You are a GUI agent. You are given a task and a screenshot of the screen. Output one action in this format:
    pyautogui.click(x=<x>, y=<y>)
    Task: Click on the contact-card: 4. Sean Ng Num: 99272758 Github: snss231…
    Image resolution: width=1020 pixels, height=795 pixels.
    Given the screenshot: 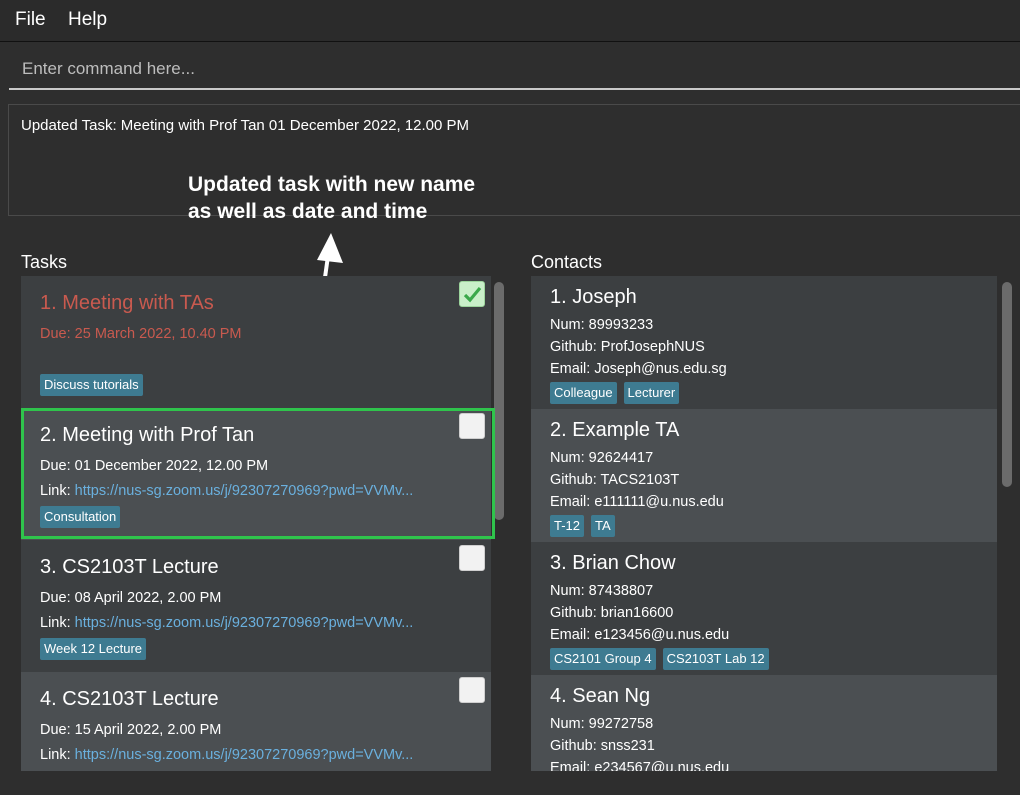 What is the action you would take?
    pyautogui.click(x=764, y=723)
    